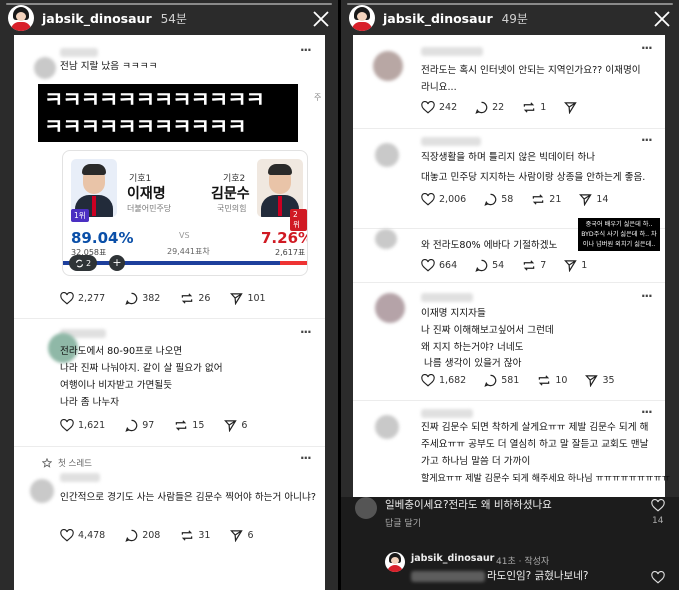 The width and height of the screenshot is (679, 590). I want to click on repost-button: 31, so click(195, 535).